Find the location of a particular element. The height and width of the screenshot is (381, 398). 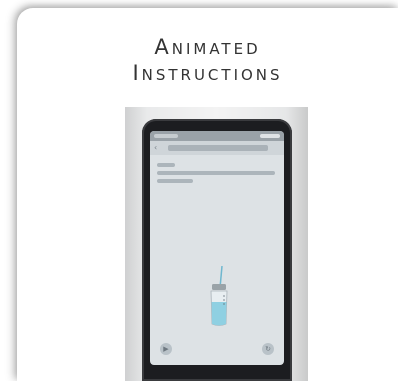

card-title-line-2: Instructions is located at coordinates (207, 73).